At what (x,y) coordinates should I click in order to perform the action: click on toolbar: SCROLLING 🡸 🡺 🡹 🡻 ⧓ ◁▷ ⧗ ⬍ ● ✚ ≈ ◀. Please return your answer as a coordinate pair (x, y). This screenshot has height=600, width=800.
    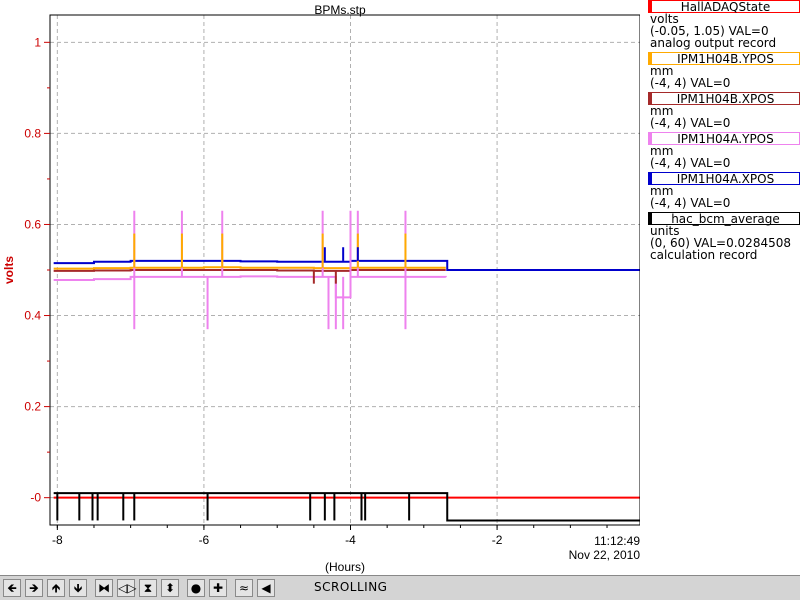
    Looking at the image, I should click on (400, 587).